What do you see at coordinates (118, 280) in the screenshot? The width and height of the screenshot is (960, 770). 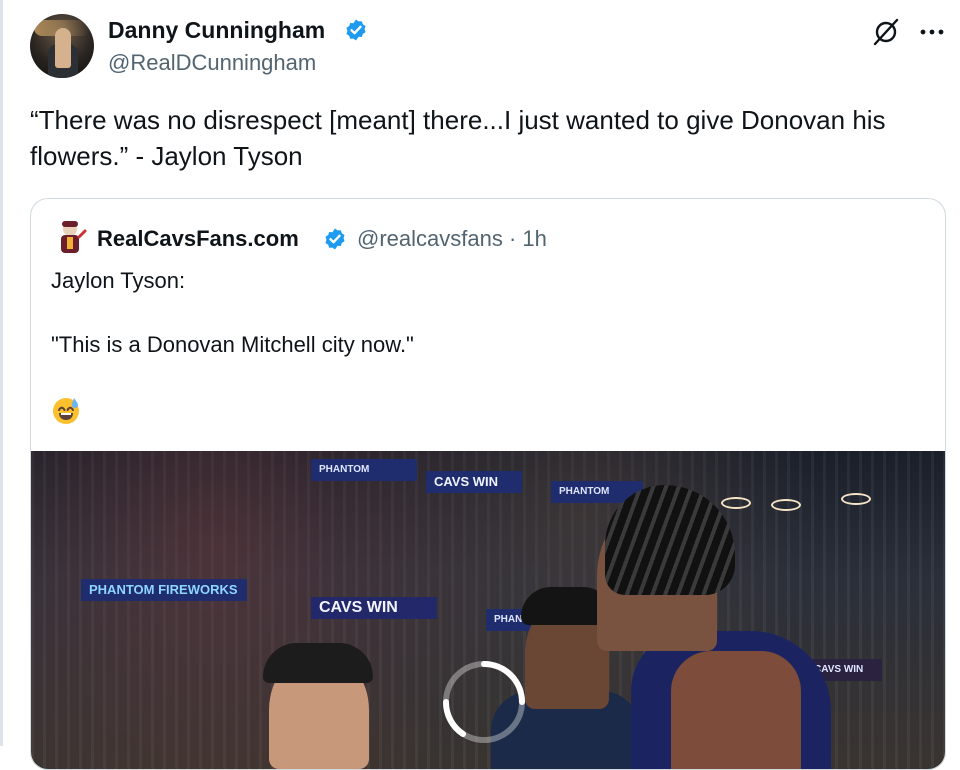 I see `quoted-line-1: Jaylon Tyson:` at bounding box center [118, 280].